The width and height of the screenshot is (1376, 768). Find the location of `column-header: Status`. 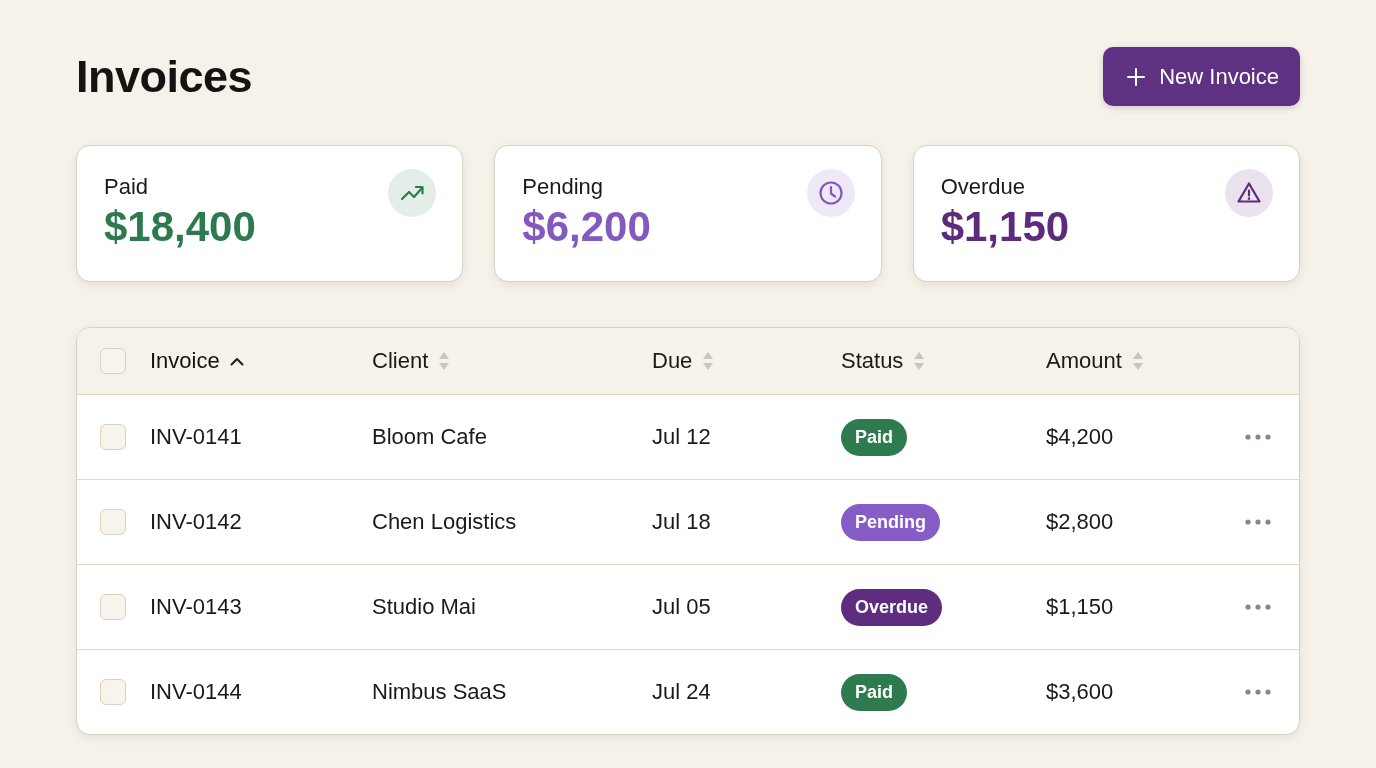

column-header: Status is located at coordinates (883, 361).